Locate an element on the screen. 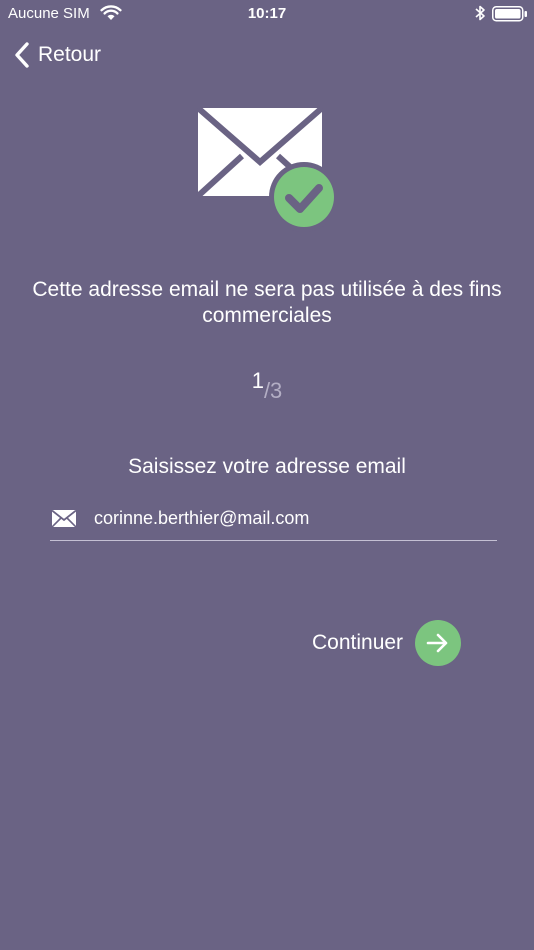 Image resolution: width=534 pixels, height=950 pixels. step-current: 1 is located at coordinates (257, 380).